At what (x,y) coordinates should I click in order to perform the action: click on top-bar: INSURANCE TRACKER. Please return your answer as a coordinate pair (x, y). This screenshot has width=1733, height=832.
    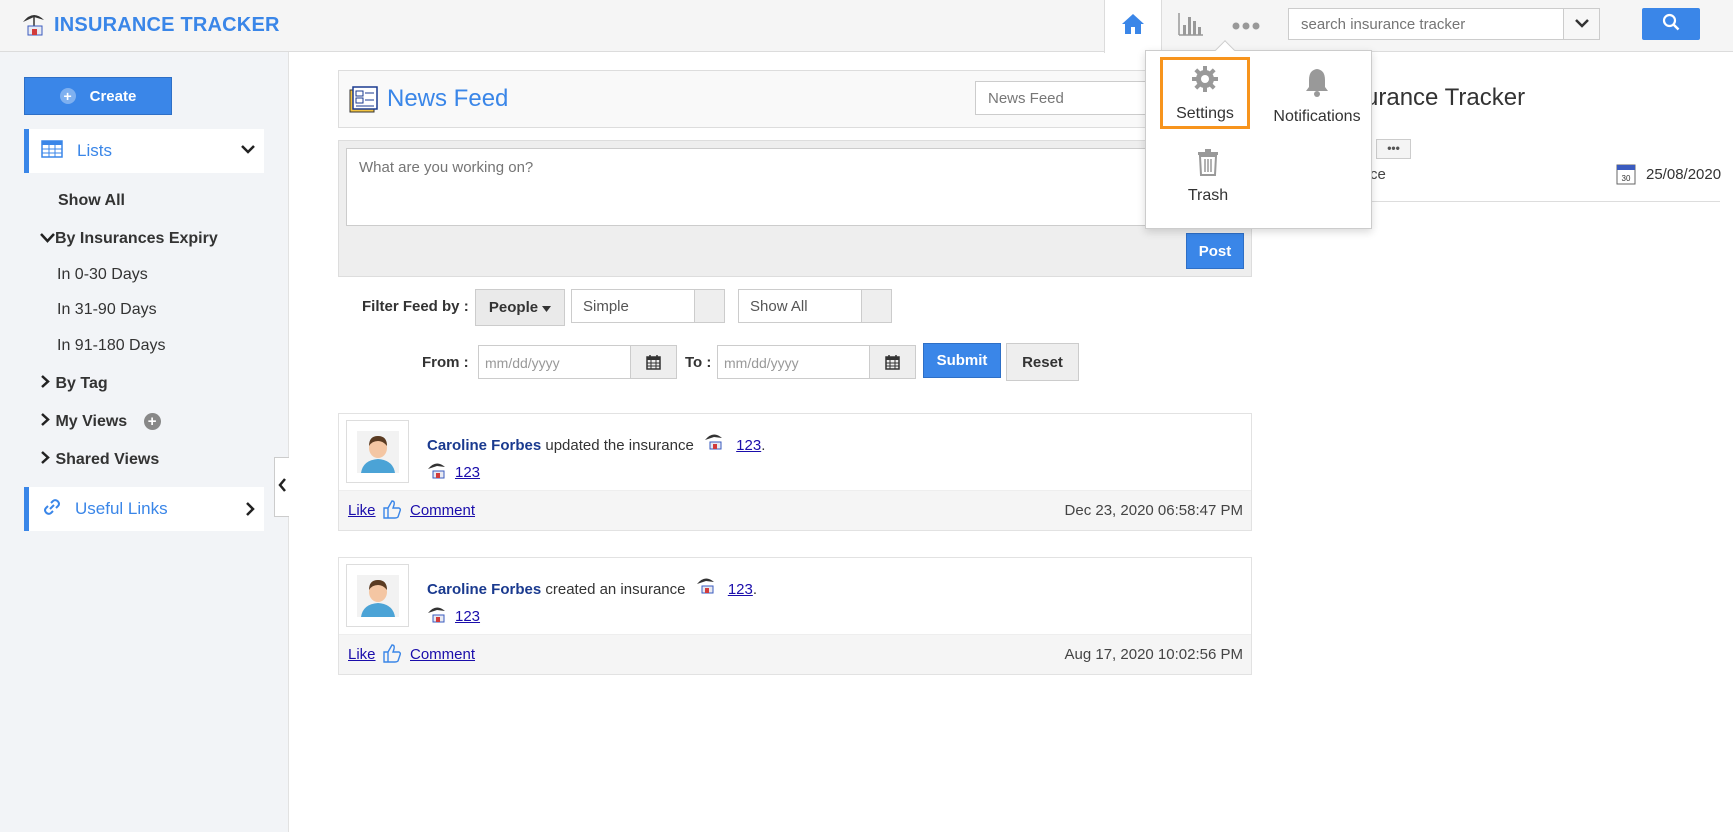
    Looking at the image, I should click on (866, 26).